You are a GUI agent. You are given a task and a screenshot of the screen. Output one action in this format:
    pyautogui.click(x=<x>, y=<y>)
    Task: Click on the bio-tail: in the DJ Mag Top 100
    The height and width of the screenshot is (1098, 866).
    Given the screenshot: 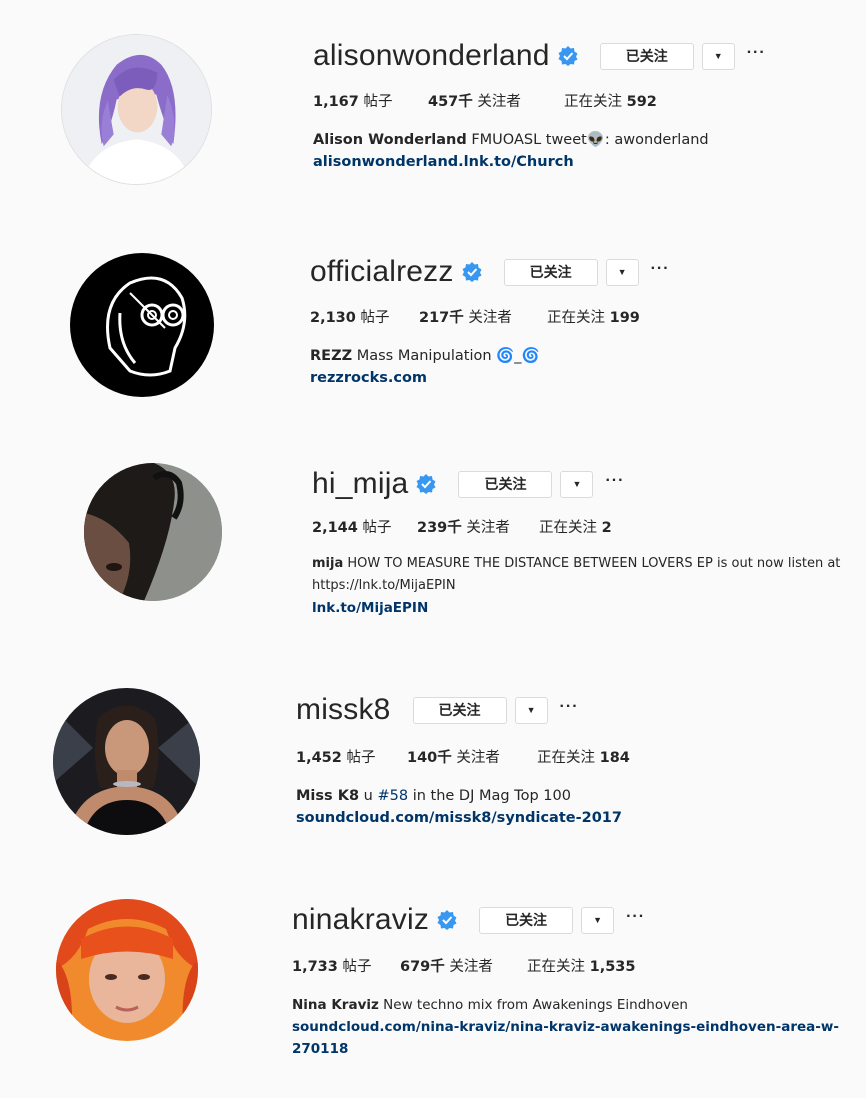 What is the action you would take?
    pyautogui.click(x=491, y=796)
    